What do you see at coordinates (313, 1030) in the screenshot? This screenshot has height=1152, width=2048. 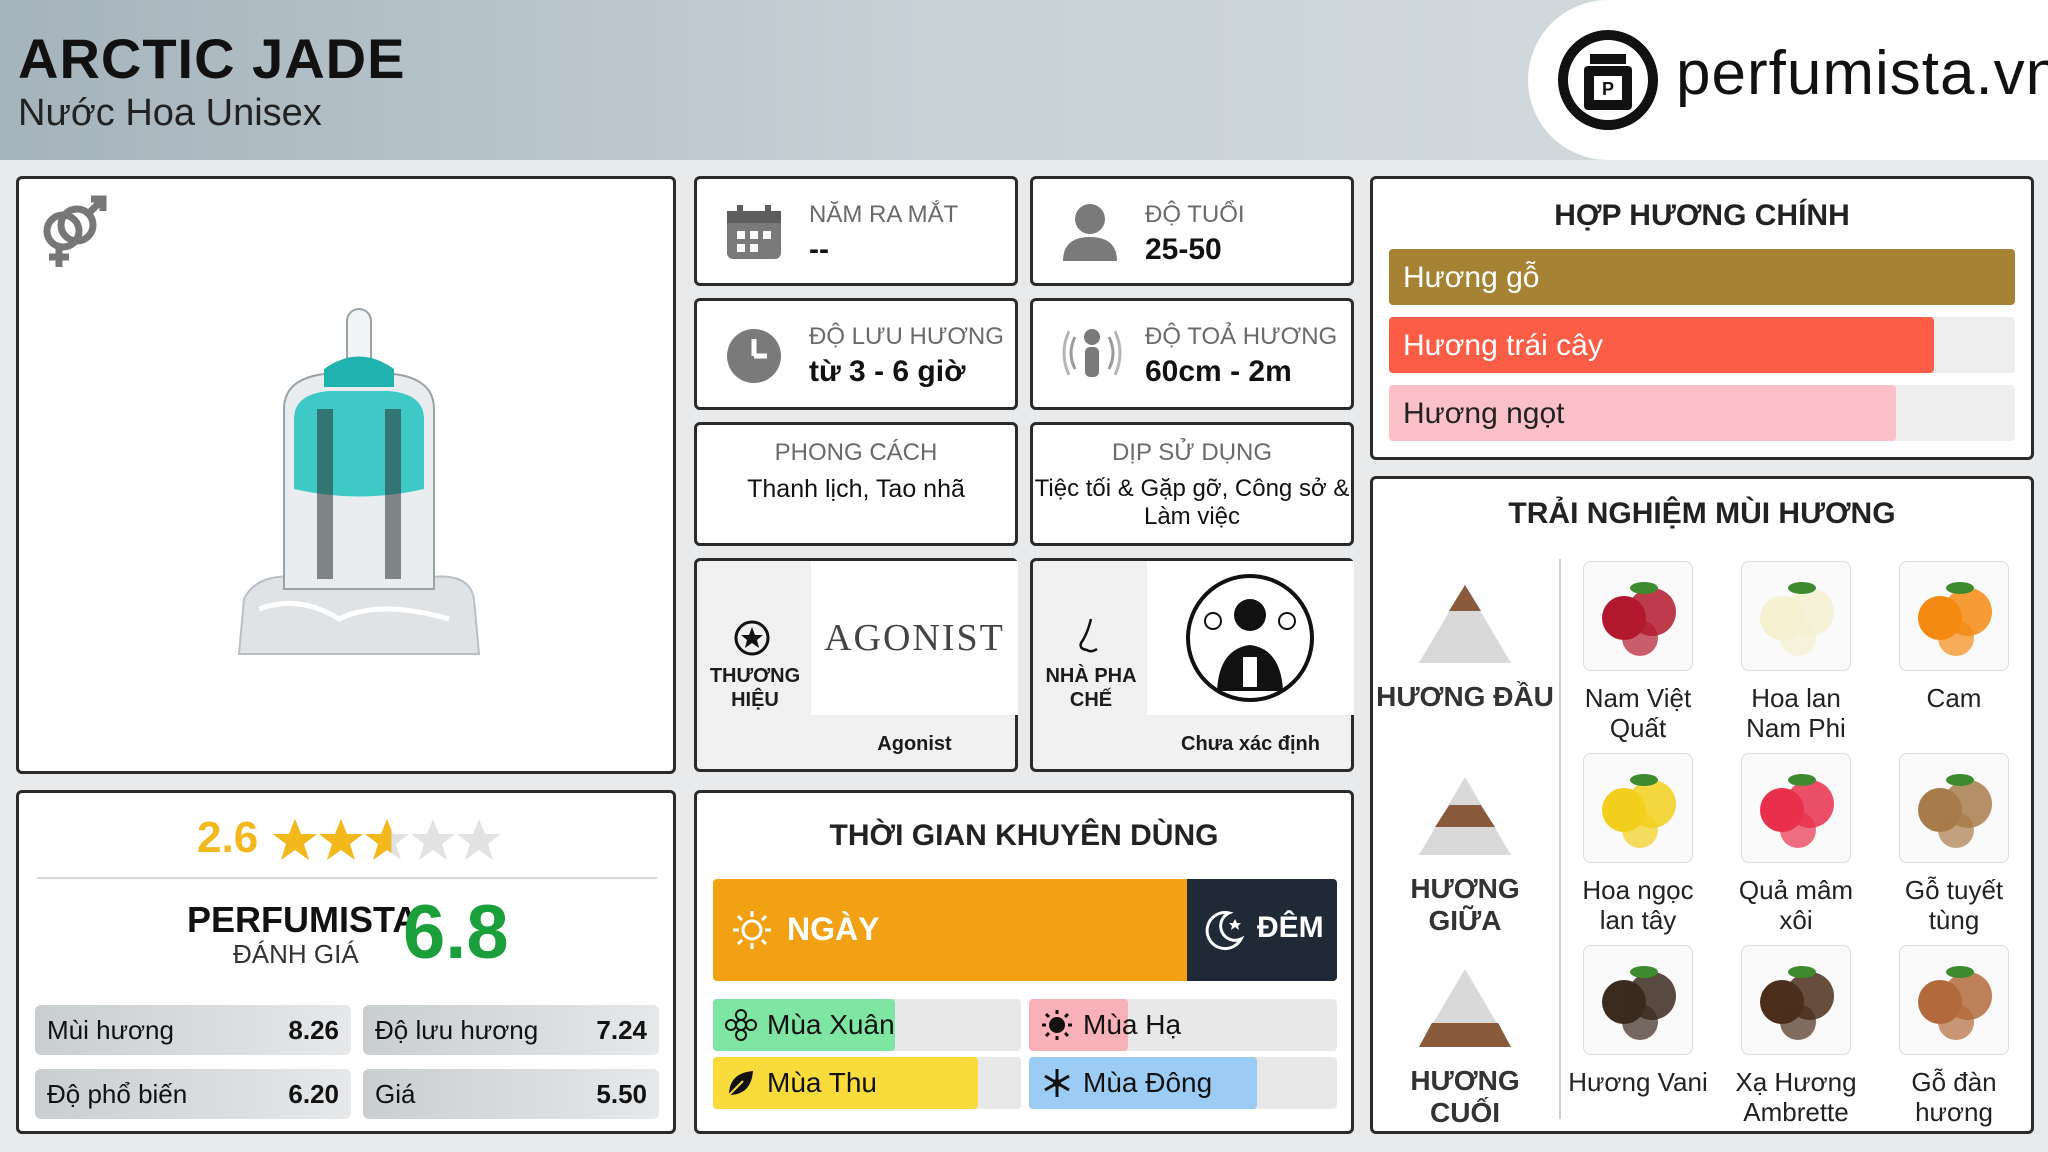 I see `score-value: 8.26` at bounding box center [313, 1030].